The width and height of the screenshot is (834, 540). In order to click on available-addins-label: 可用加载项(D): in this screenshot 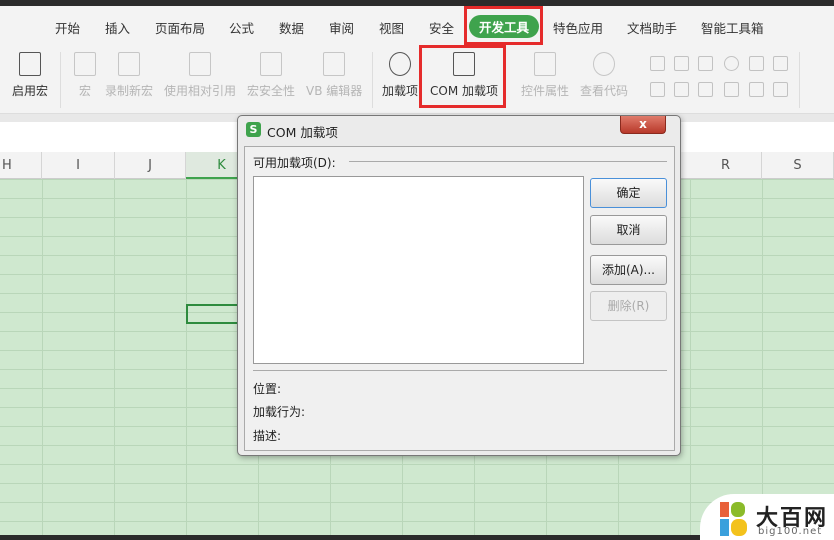, I will do `click(294, 163)`.